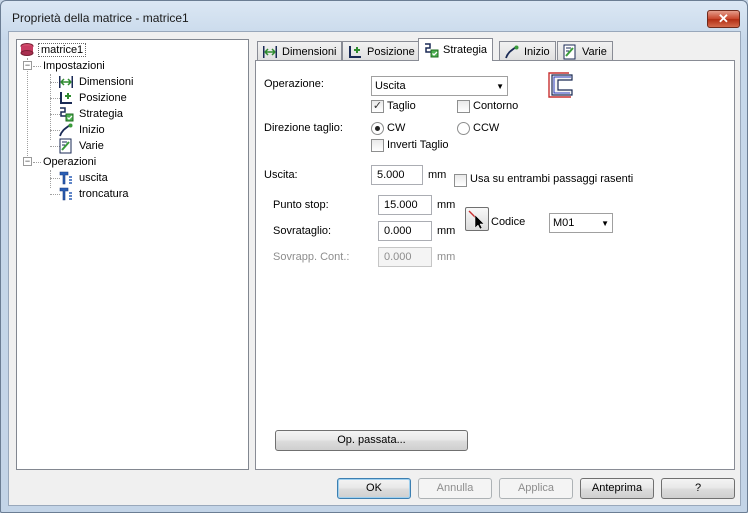  I want to click on tree-item-posizione: Posizione, so click(93, 98).